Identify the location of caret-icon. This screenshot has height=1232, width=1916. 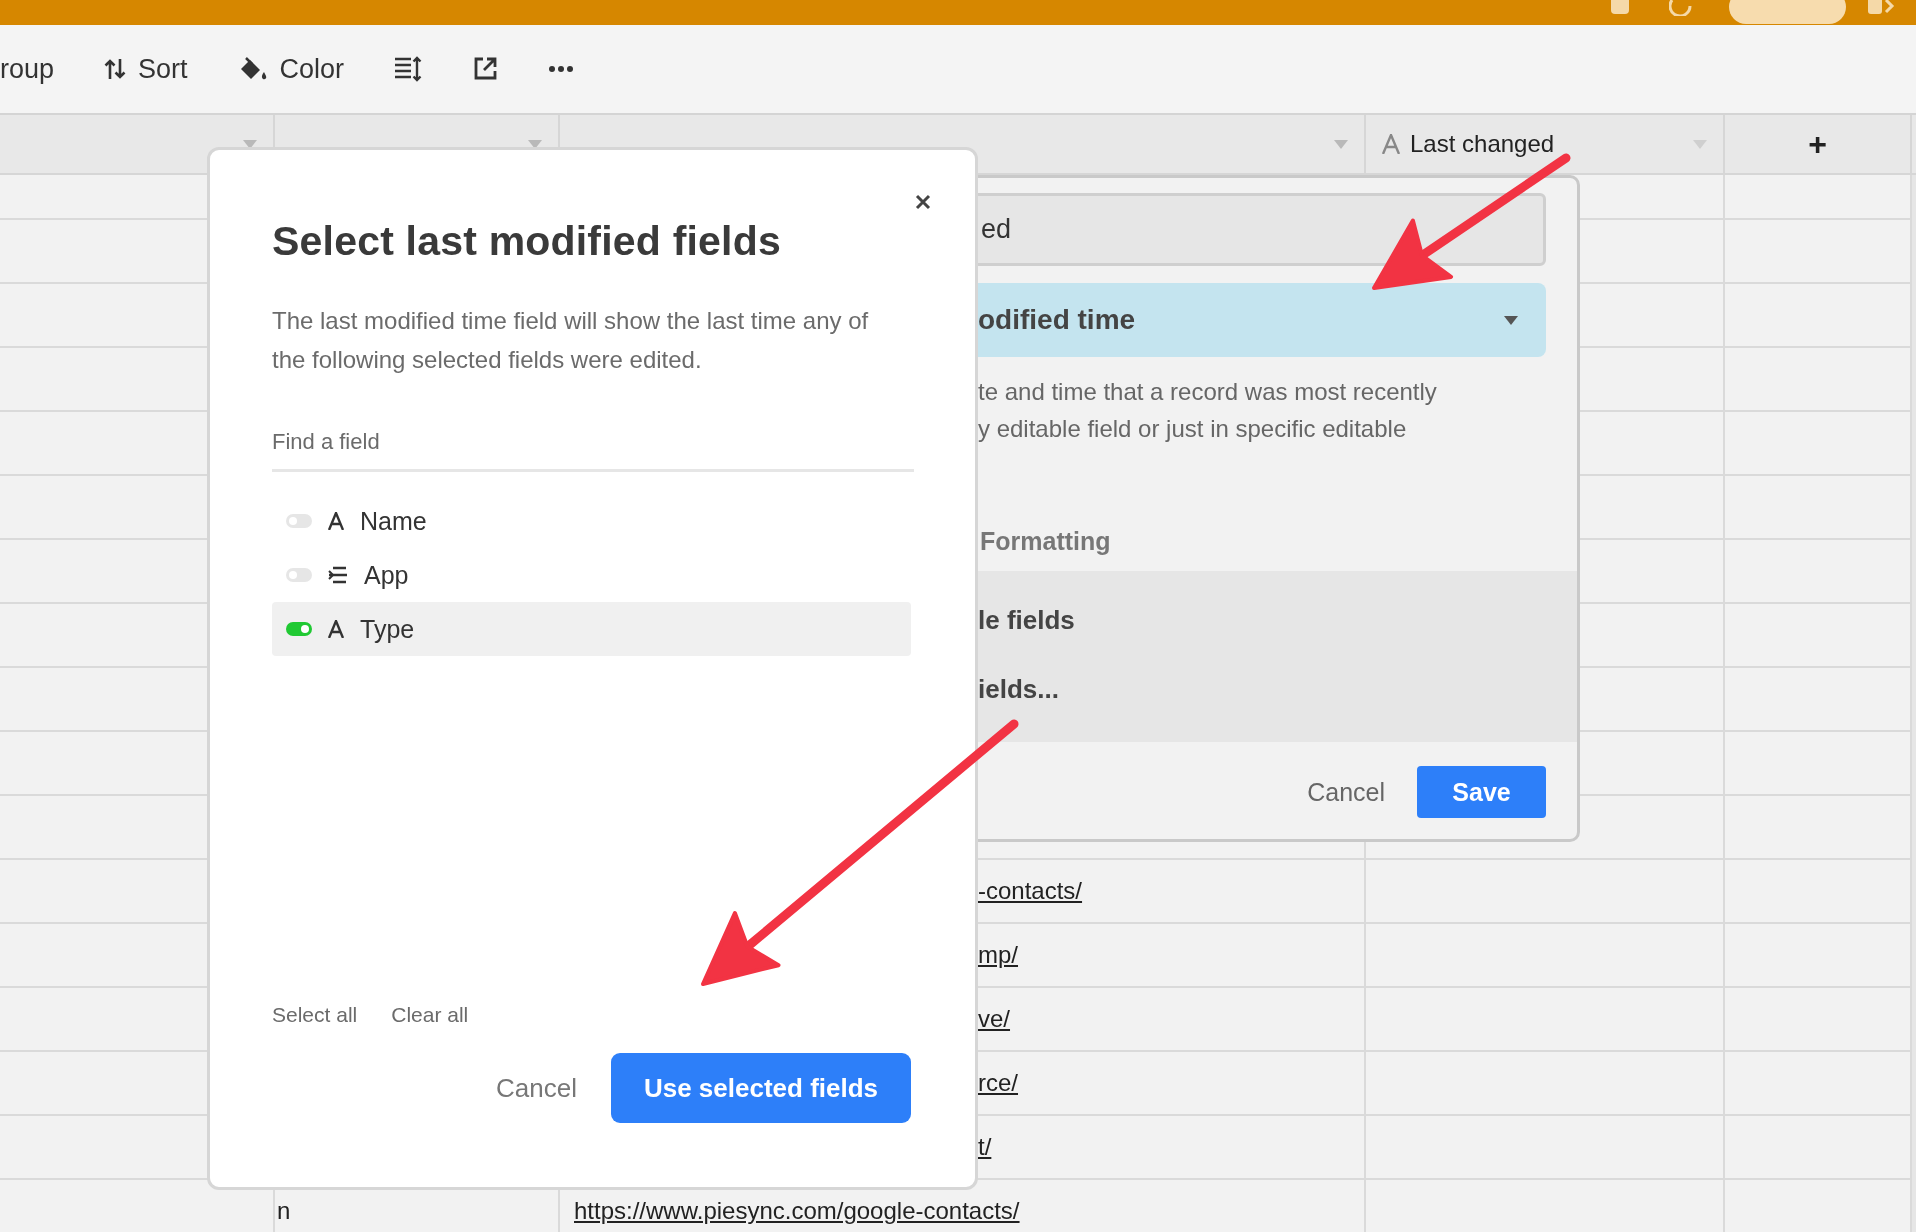
(1511, 320).